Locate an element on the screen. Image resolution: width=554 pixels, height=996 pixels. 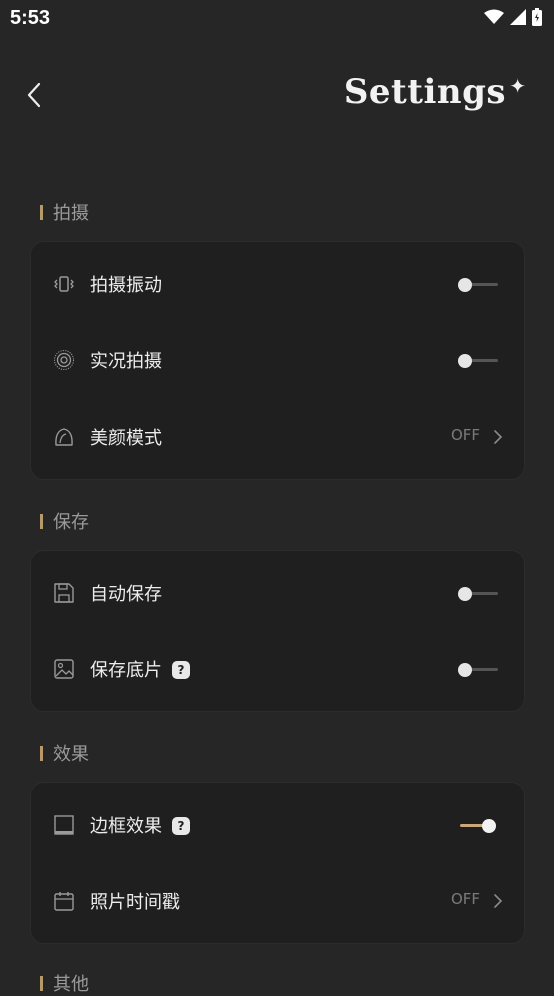
wifi-icon is located at coordinates (494, 16).